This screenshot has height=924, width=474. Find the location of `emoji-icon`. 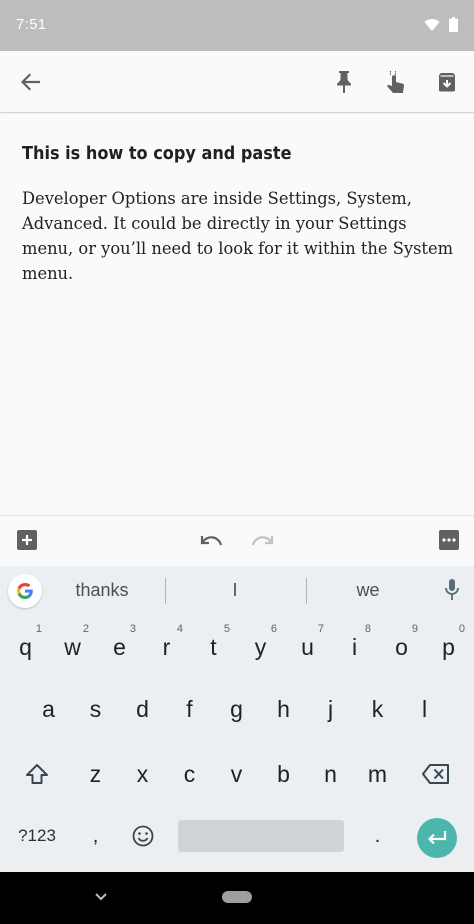

emoji-icon is located at coordinates (142, 836).